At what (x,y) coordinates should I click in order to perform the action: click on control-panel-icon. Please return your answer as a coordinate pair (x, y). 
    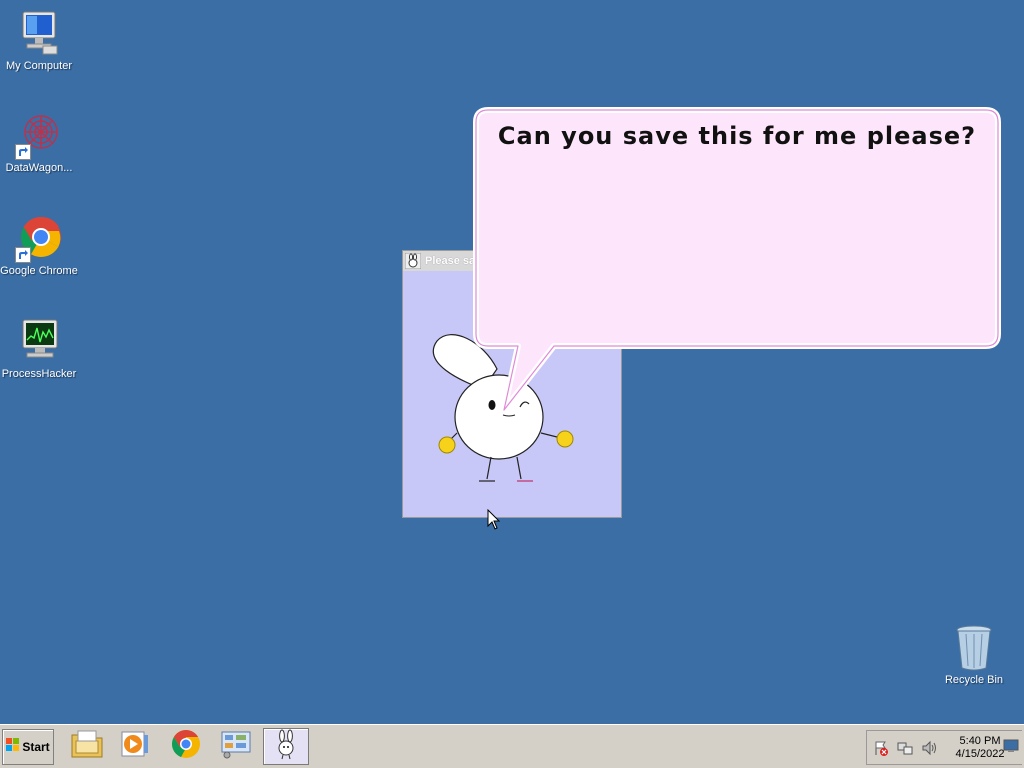
    Looking at the image, I should click on (236, 746).